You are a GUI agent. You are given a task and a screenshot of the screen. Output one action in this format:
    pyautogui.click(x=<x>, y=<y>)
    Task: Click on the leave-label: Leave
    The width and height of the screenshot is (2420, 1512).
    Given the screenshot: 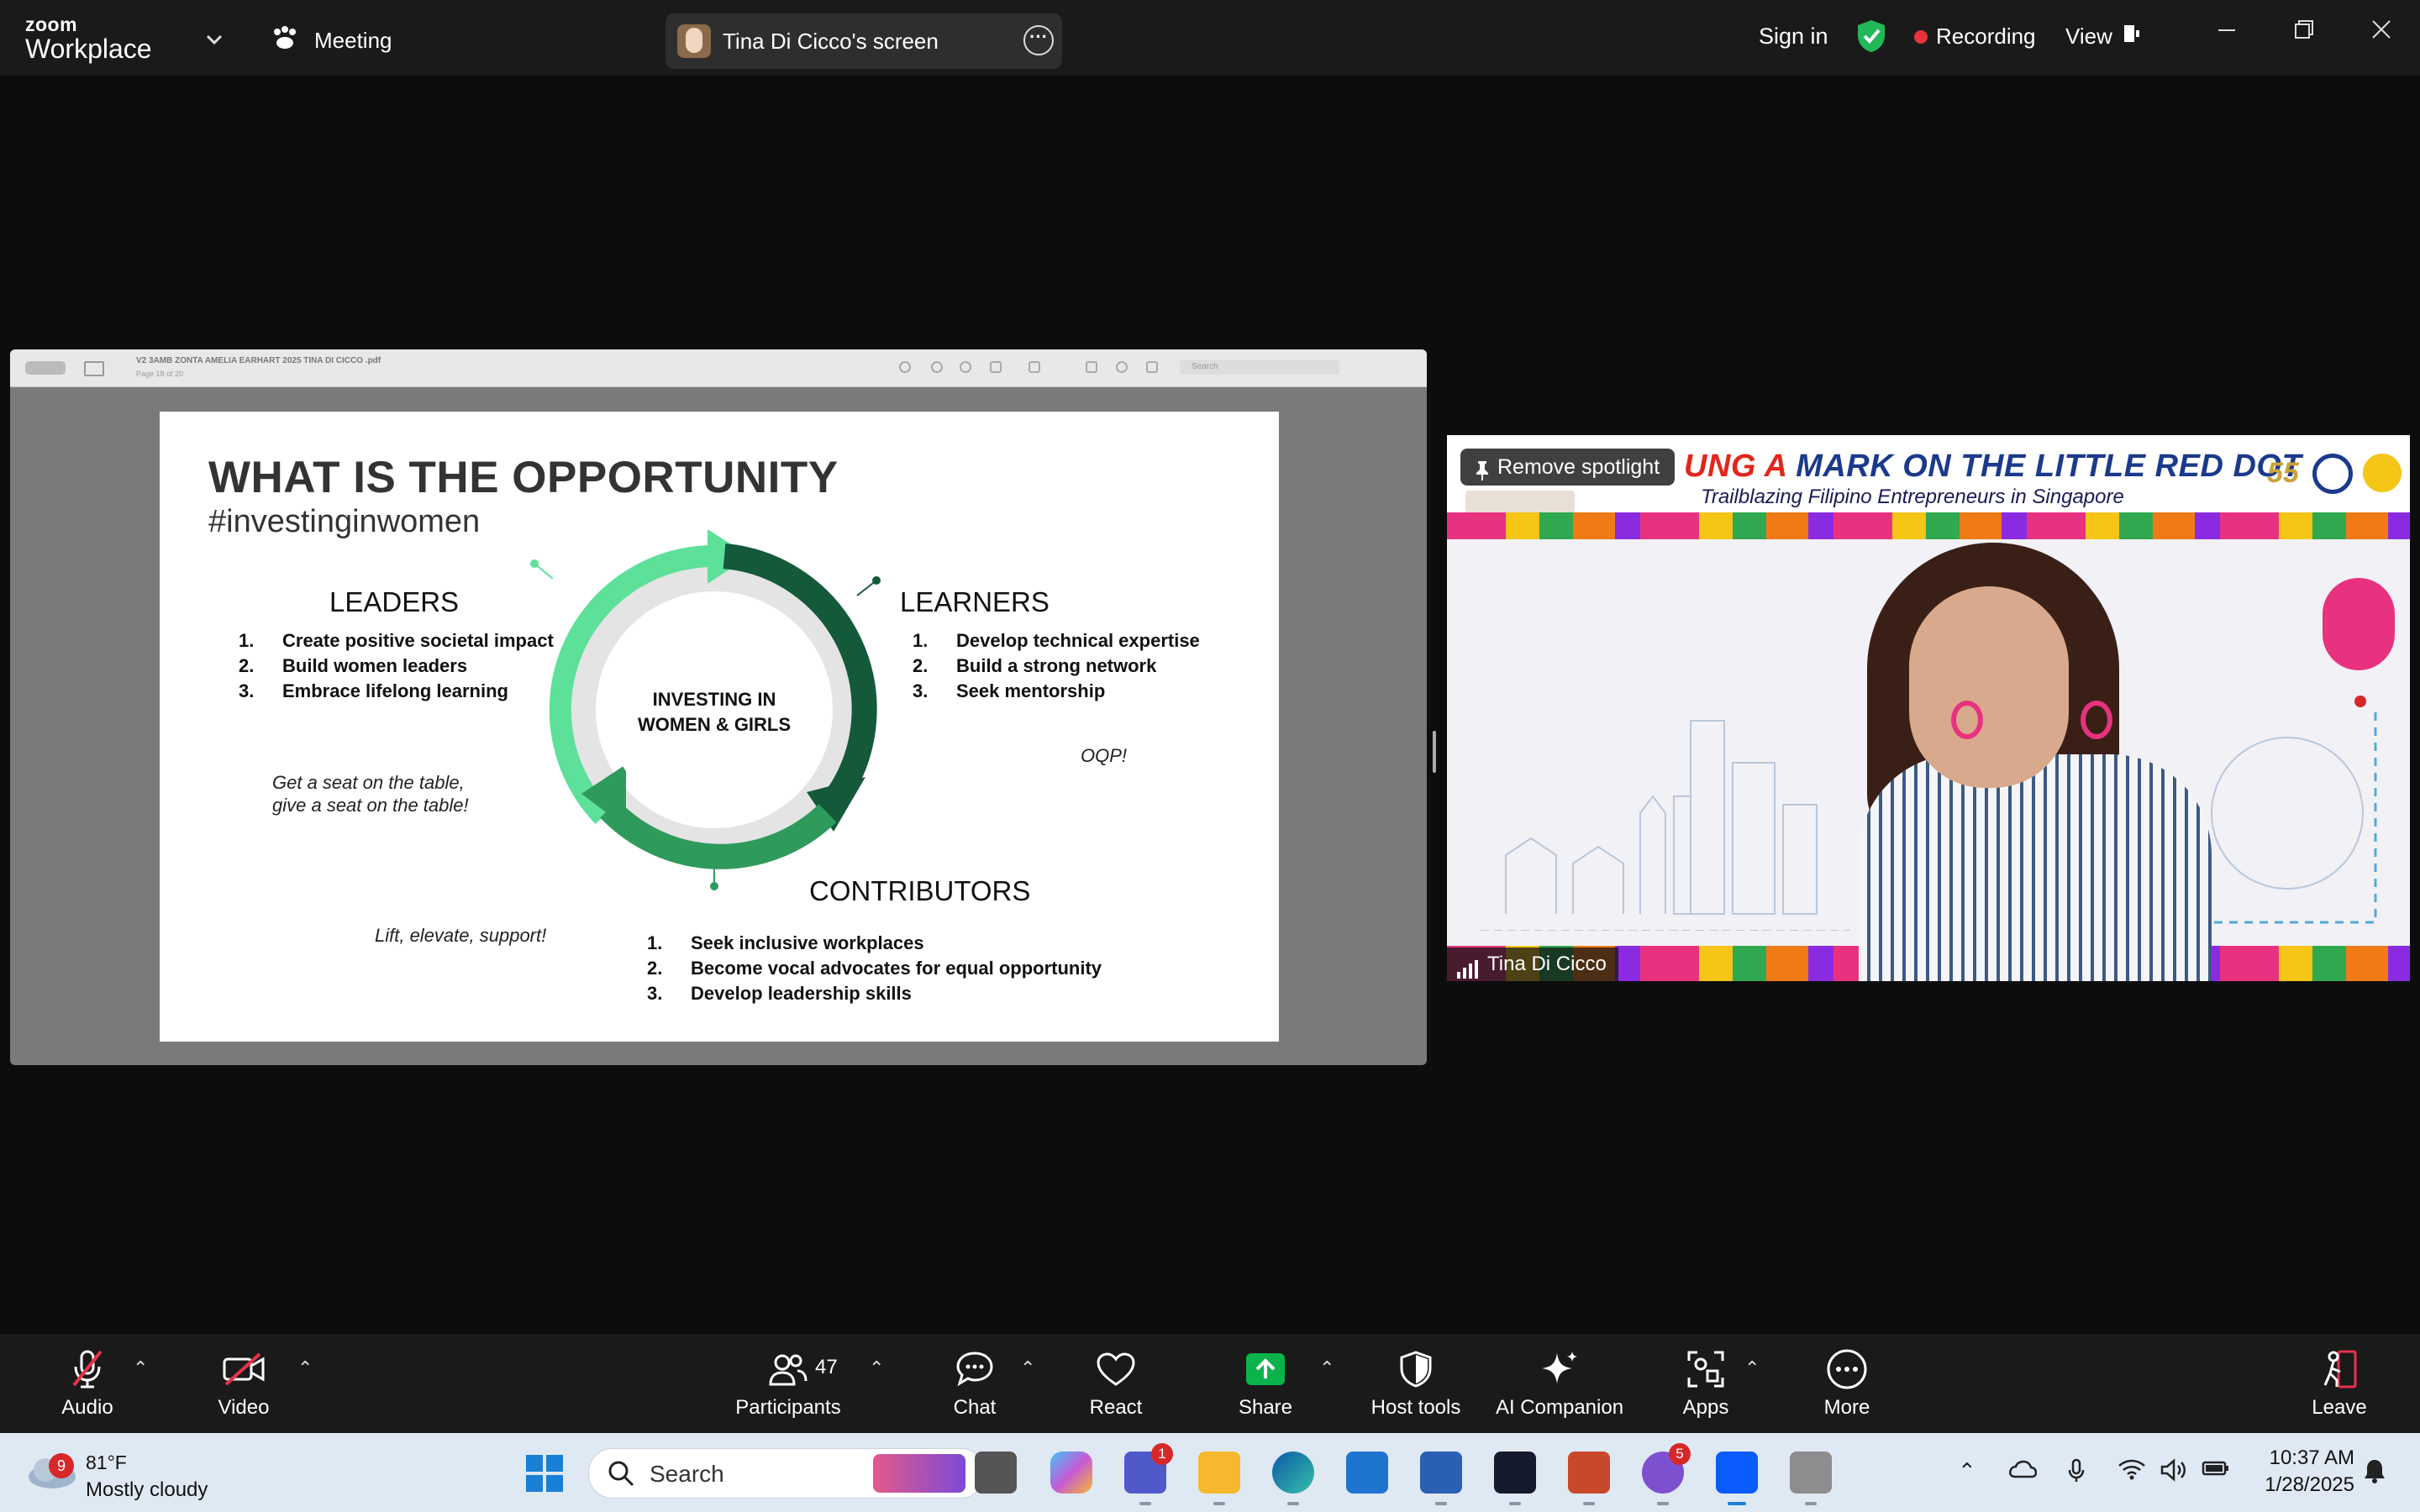 What is the action you would take?
    pyautogui.click(x=2339, y=1407)
    